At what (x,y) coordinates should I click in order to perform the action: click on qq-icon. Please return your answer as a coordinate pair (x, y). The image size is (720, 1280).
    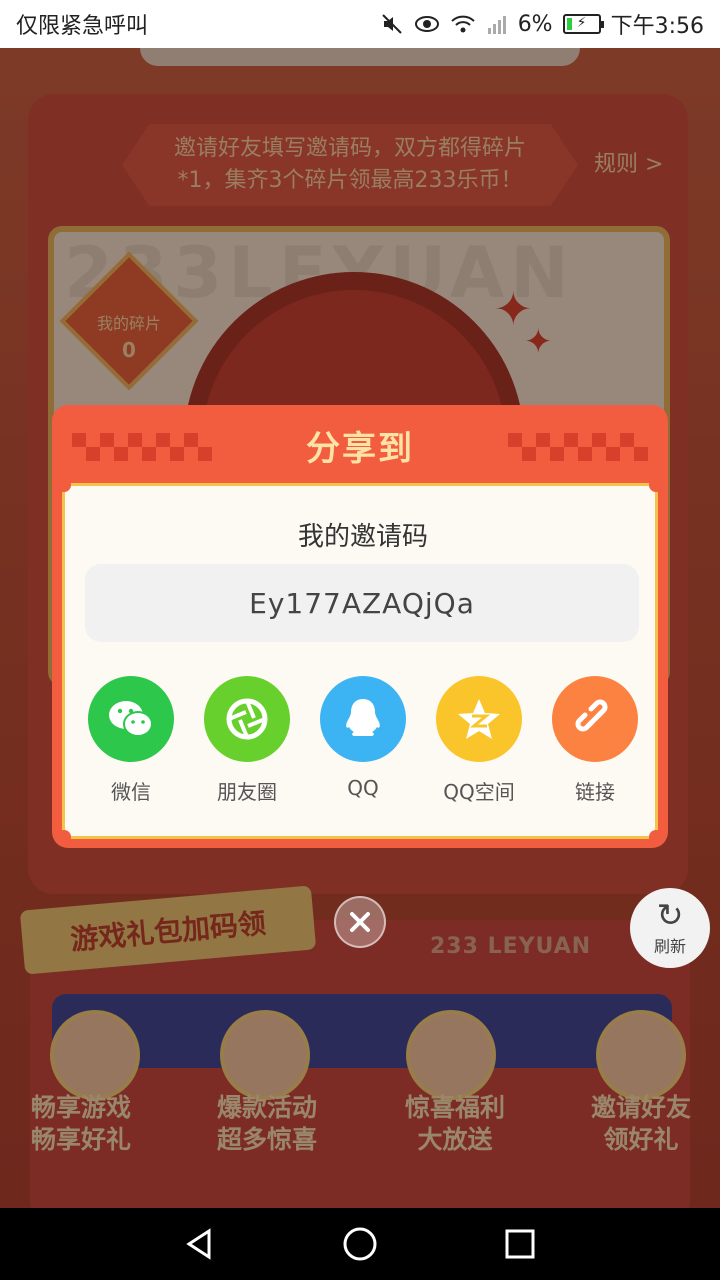
    Looking at the image, I should click on (363, 719).